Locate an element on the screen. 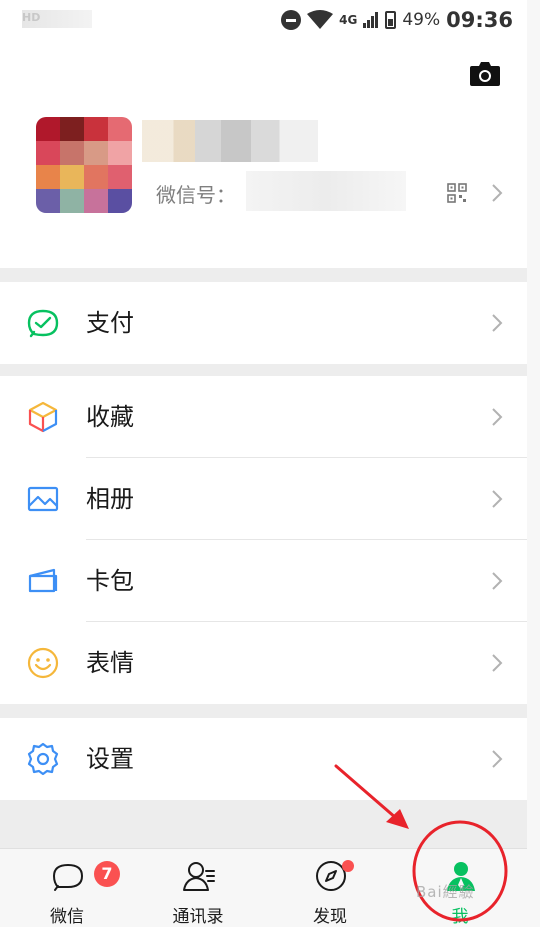 Image resolution: width=540 pixels, height=927 pixels. menu-group-pay: 支付 is located at coordinates (263, 323).